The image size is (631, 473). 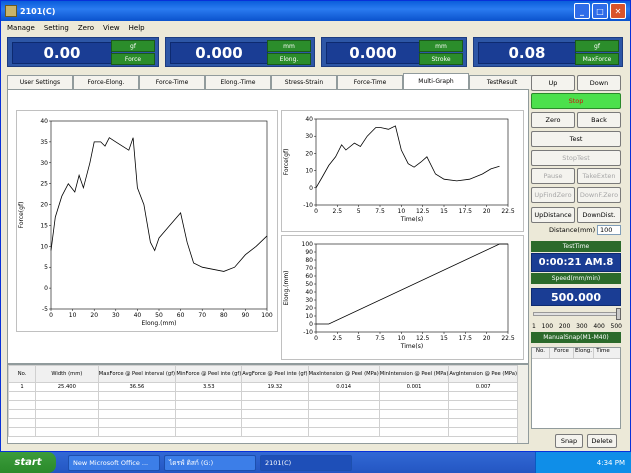 What do you see at coordinates (21, 28) in the screenshot?
I see `menu-manage: Manage` at bounding box center [21, 28].